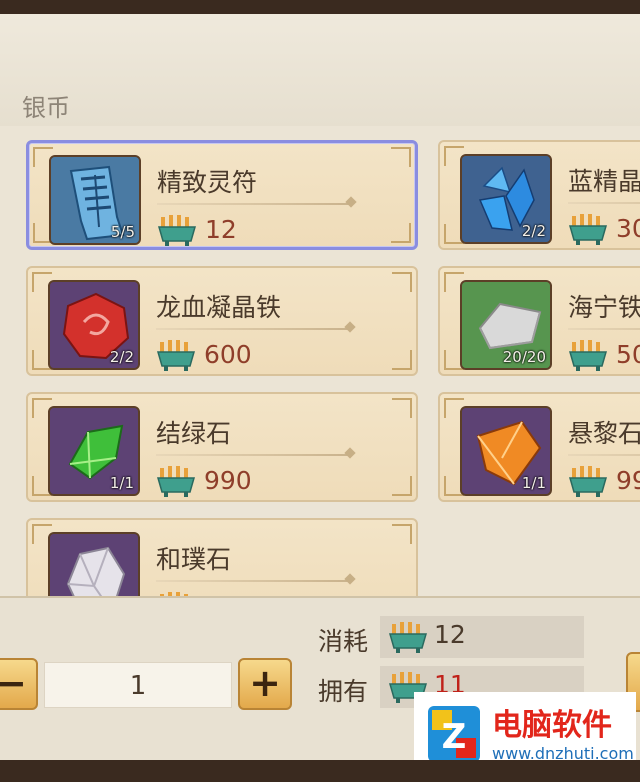 This screenshot has width=640, height=782. I want to click on stock-count: 5/5, so click(122, 232).